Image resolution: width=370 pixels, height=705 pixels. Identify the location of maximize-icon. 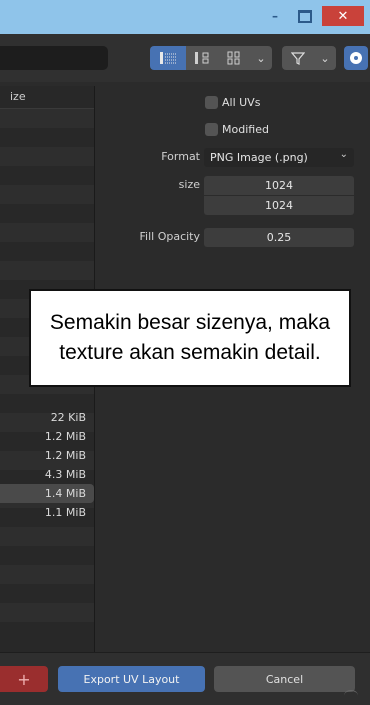
(305, 16).